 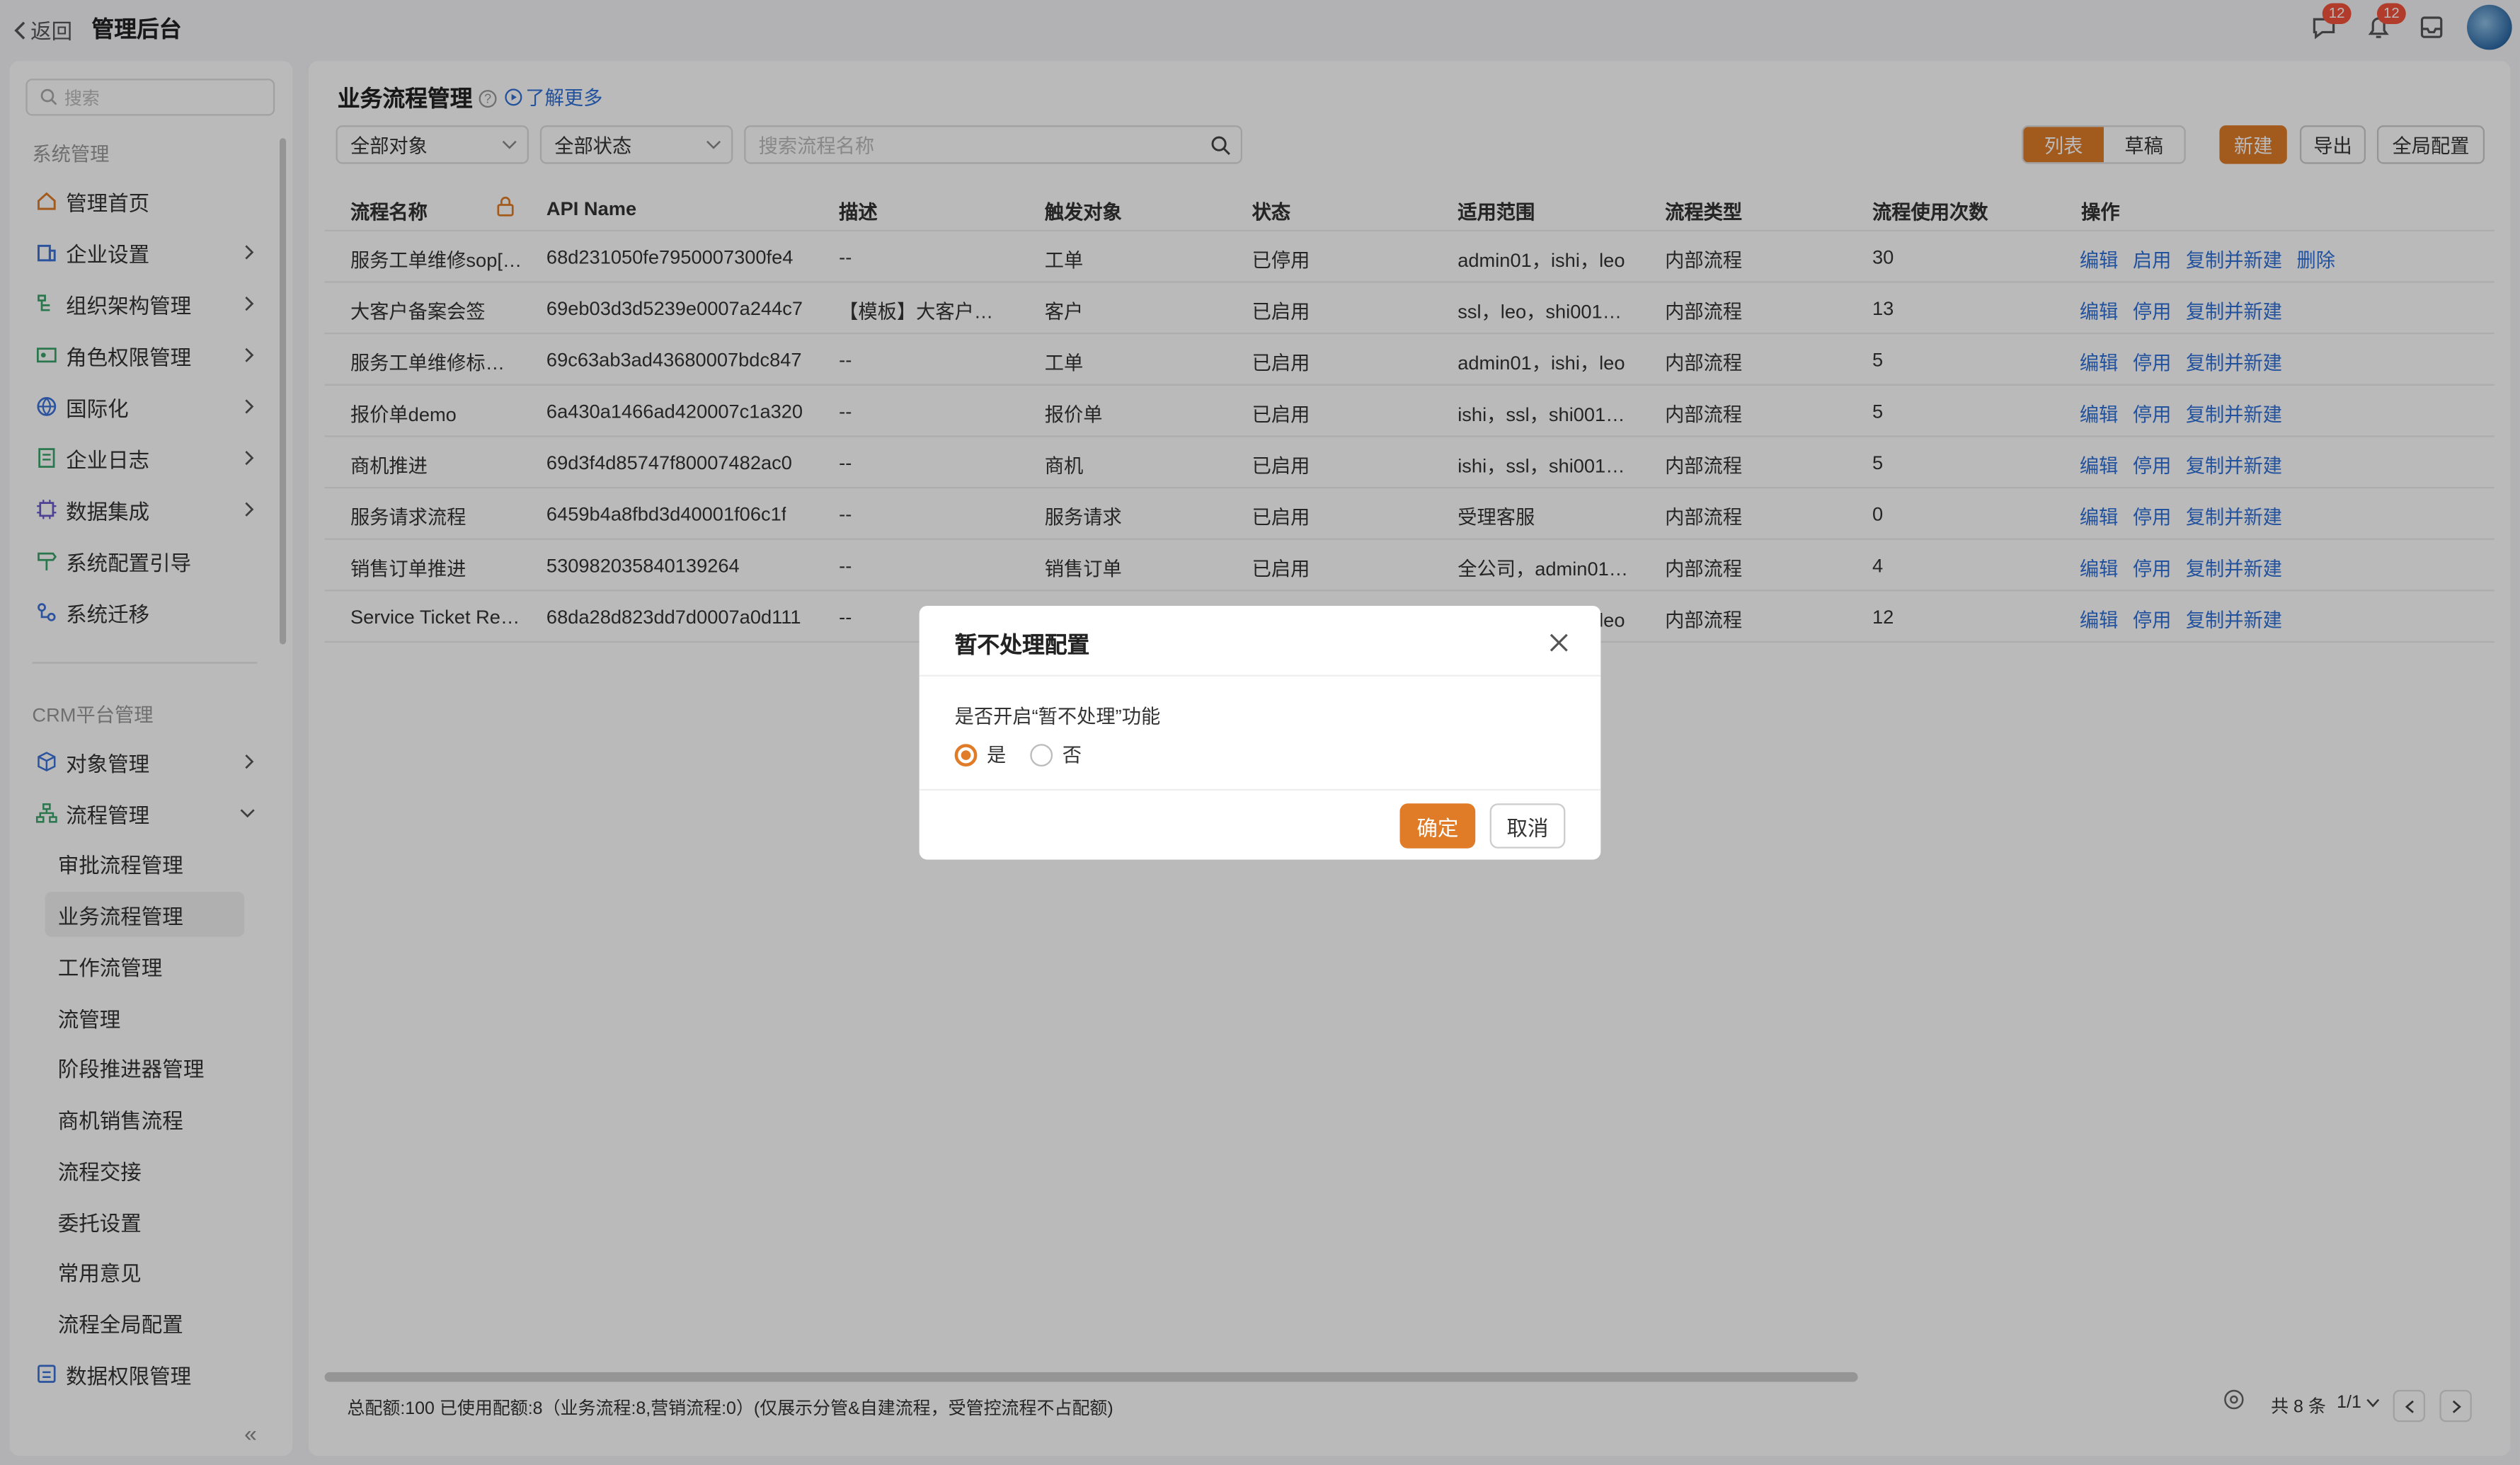 What do you see at coordinates (980, 755) in the screenshot?
I see `radio-option-yes: 是` at bounding box center [980, 755].